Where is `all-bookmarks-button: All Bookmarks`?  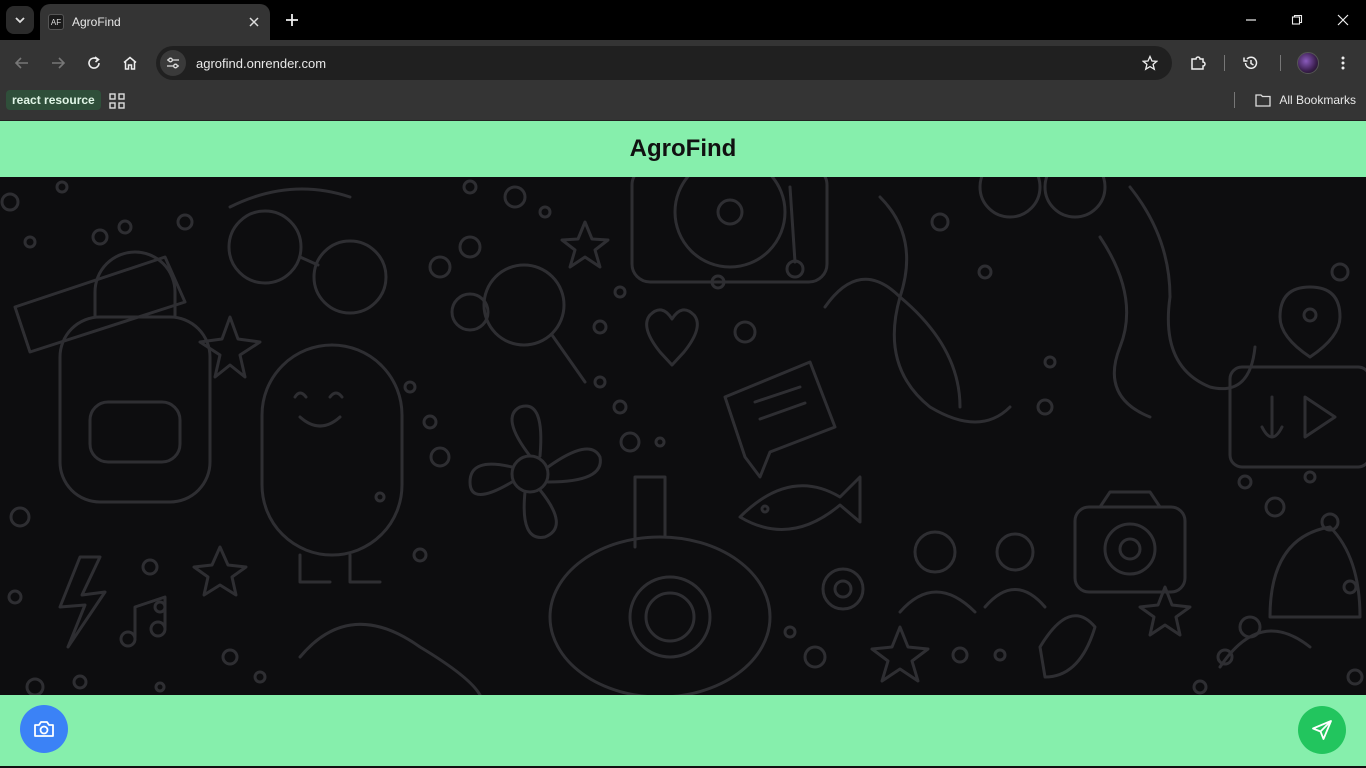
all-bookmarks-button: All Bookmarks is located at coordinates (1305, 100).